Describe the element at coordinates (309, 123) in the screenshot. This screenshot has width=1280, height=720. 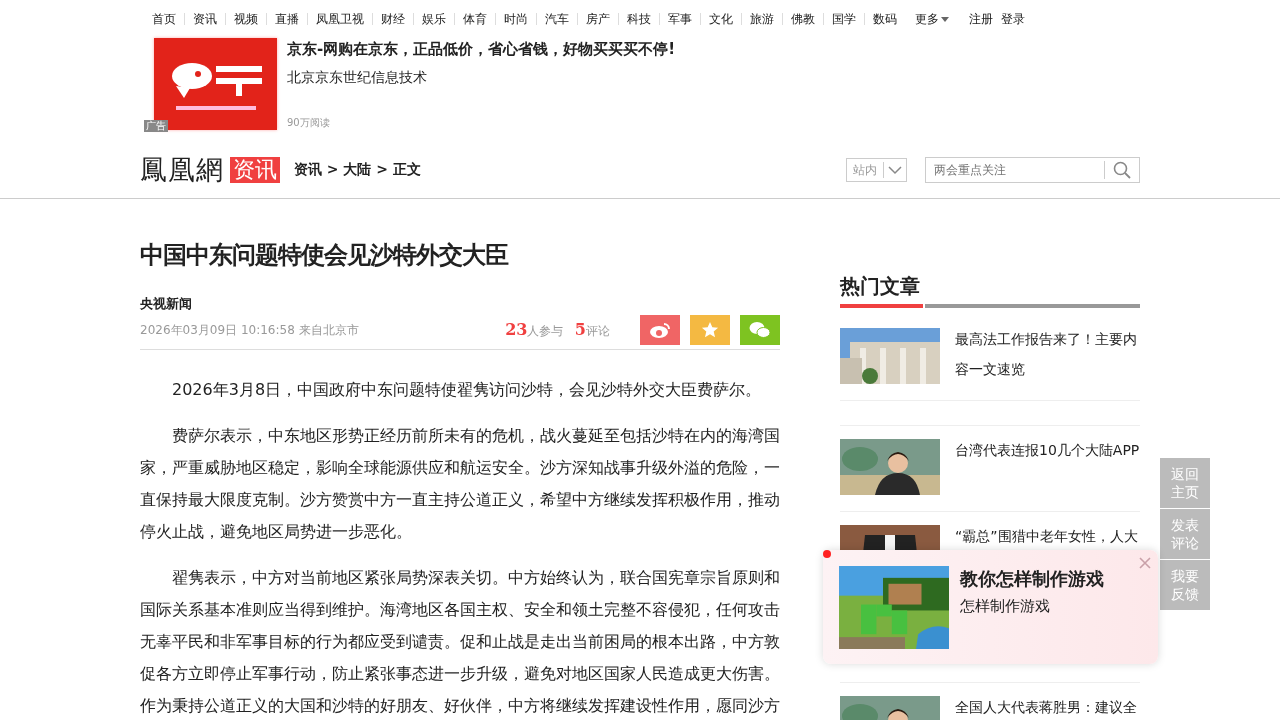
I see `read-count: 90万阅读` at that location.